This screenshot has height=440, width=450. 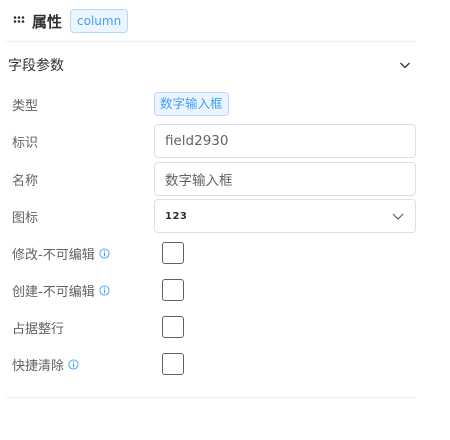 I want to click on icon-select-value: 123, so click(x=176, y=216).